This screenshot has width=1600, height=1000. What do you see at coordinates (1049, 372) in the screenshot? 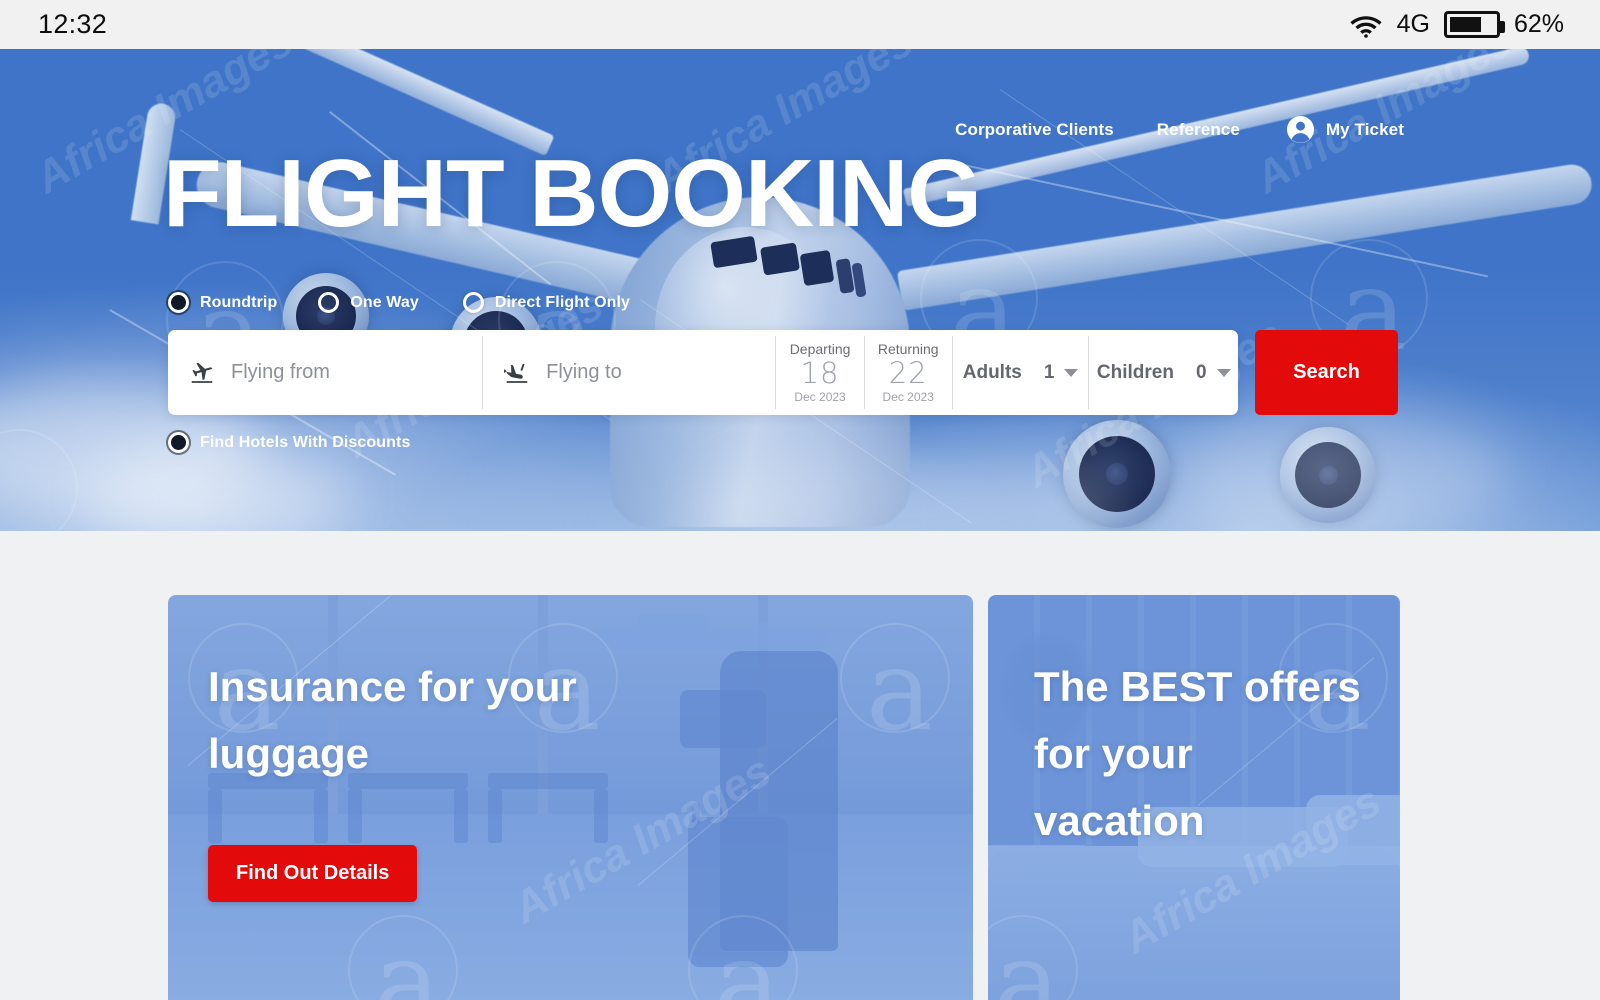
I see `adults-value: 1` at bounding box center [1049, 372].